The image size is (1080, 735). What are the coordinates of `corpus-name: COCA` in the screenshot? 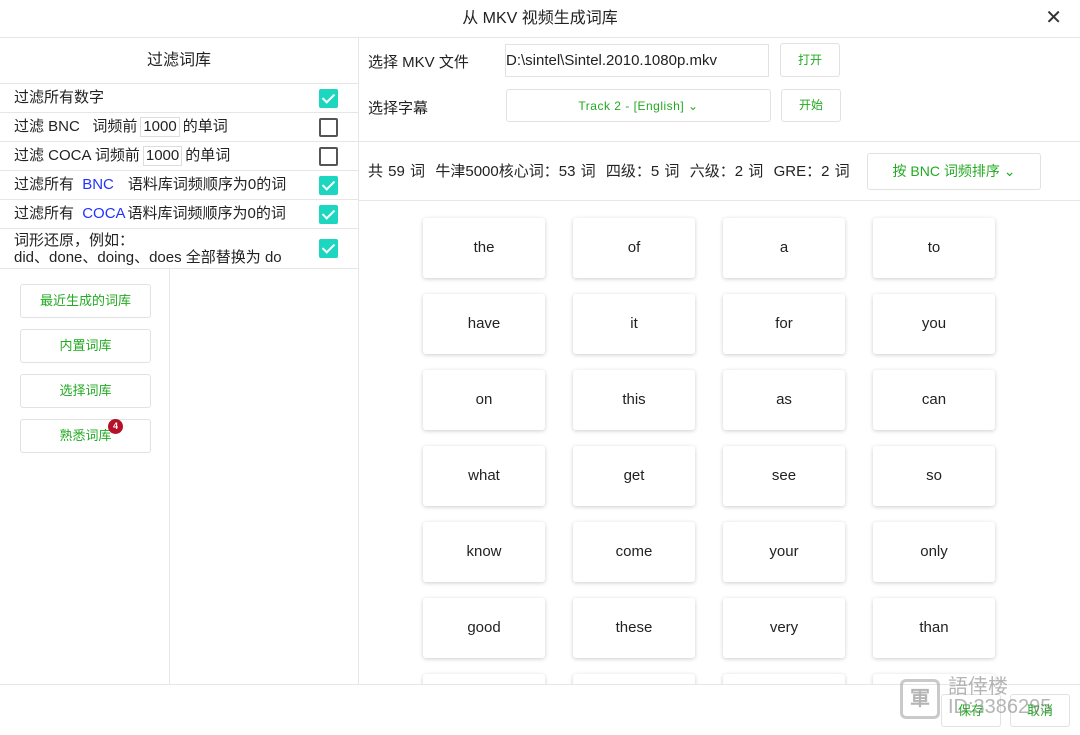 It's located at (104, 213).